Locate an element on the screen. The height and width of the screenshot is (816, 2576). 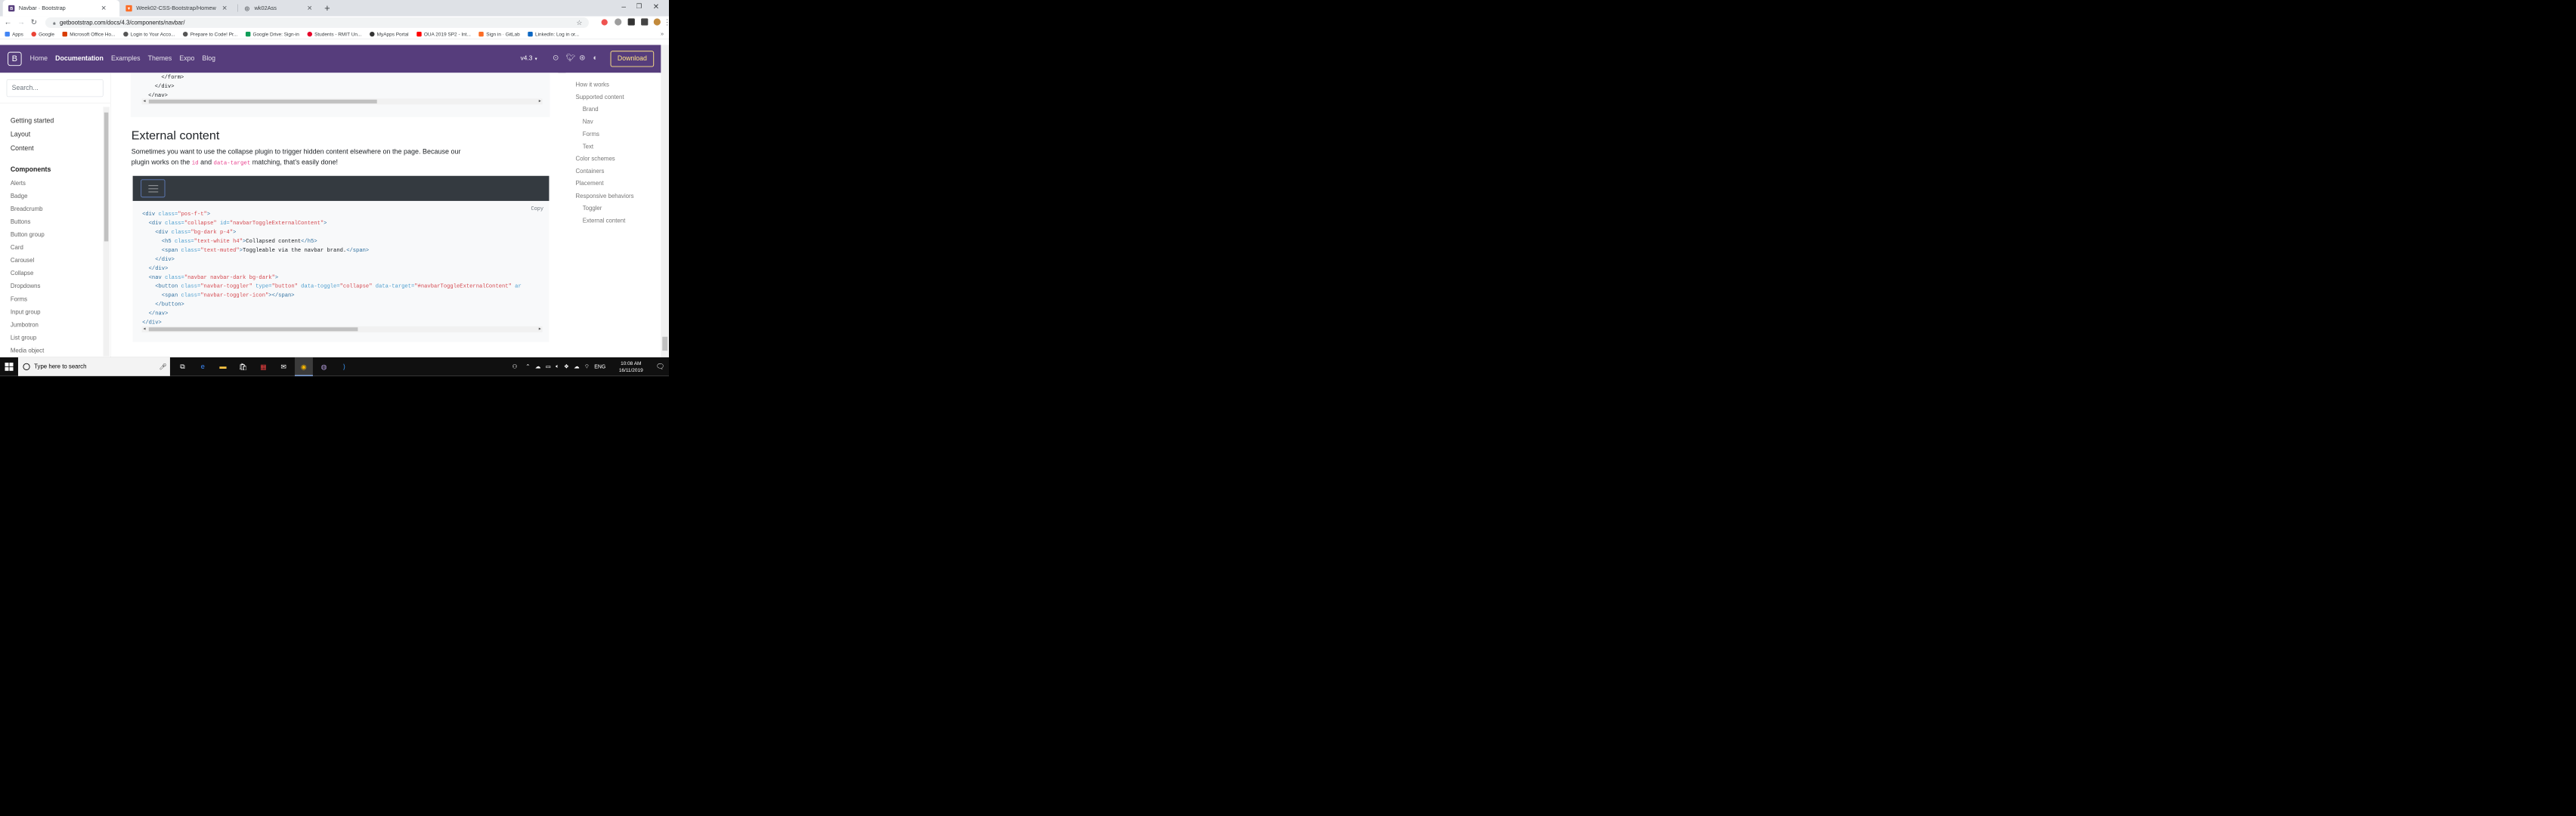
bookmark-gitlab: Sign in · GitLab is located at coordinates (499, 34).